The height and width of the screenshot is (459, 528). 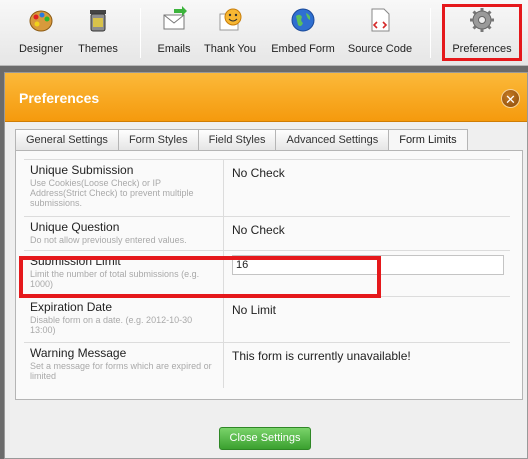 I want to click on unique-submission-value: No Check, so click(x=258, y=173).